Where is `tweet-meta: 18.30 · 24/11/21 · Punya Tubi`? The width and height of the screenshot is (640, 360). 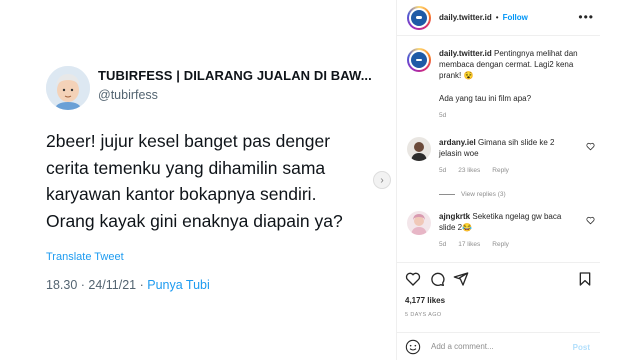 tweet-meta: 18.30 · 24/11/21 · Punya Tubi is located at coordinates (128, 285).